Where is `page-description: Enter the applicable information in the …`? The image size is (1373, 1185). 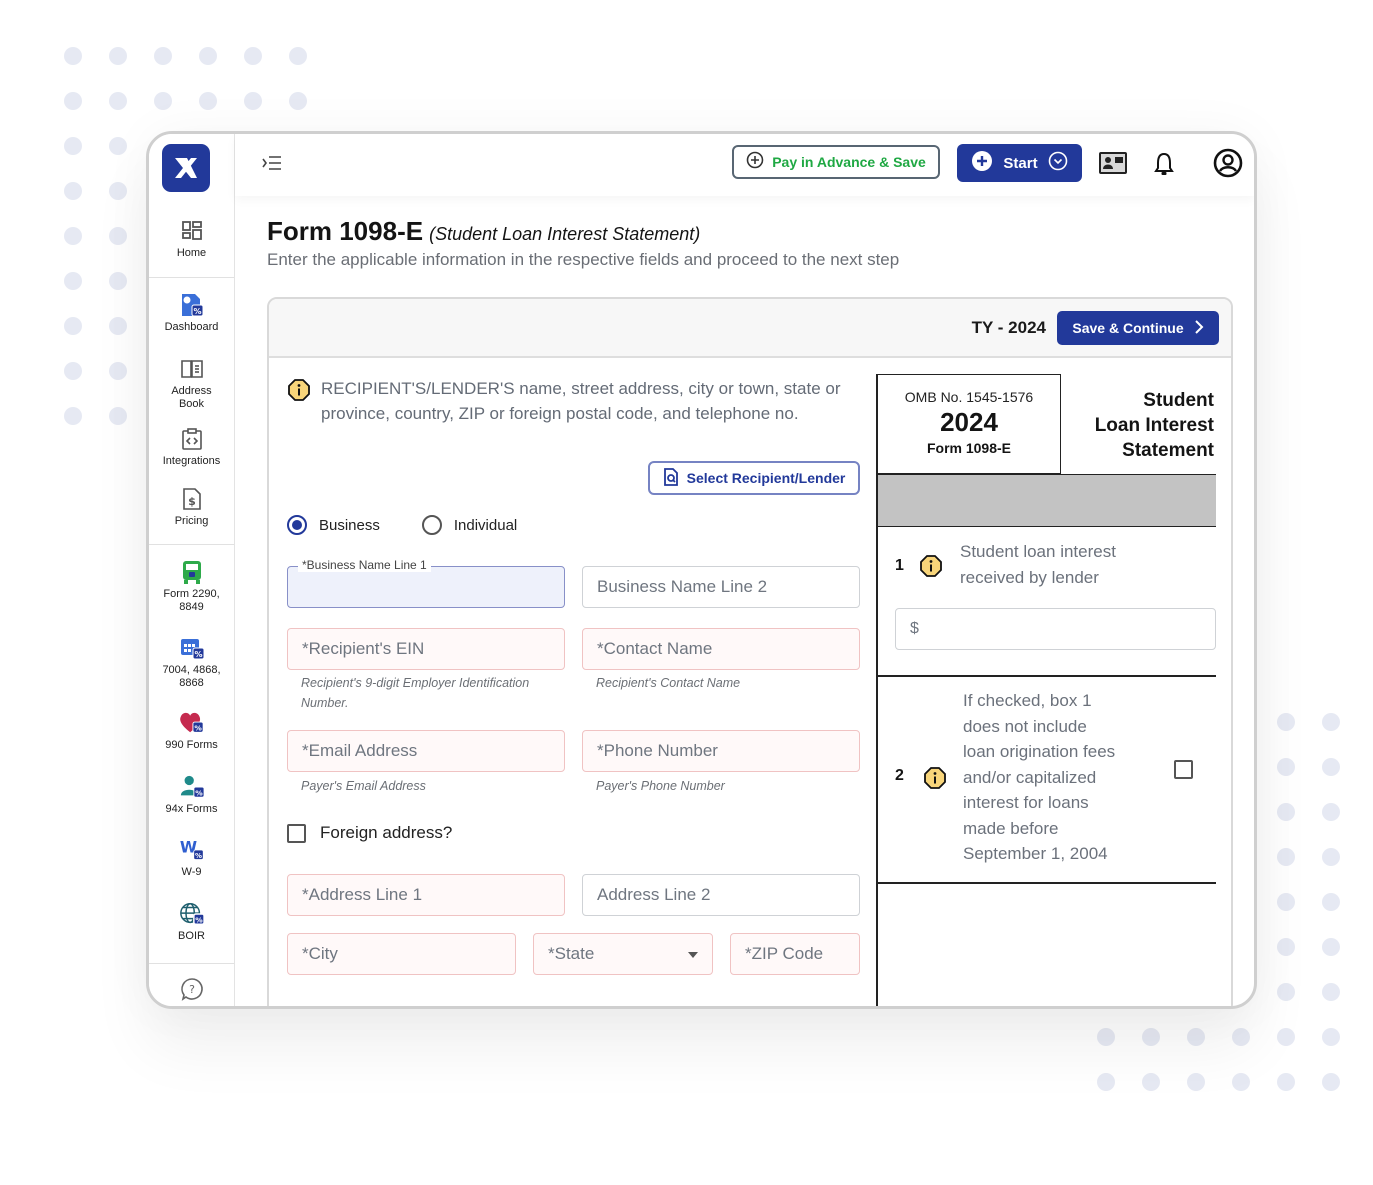 page-description: Enter the applicable information in the … is located at coordinates (583, 259).